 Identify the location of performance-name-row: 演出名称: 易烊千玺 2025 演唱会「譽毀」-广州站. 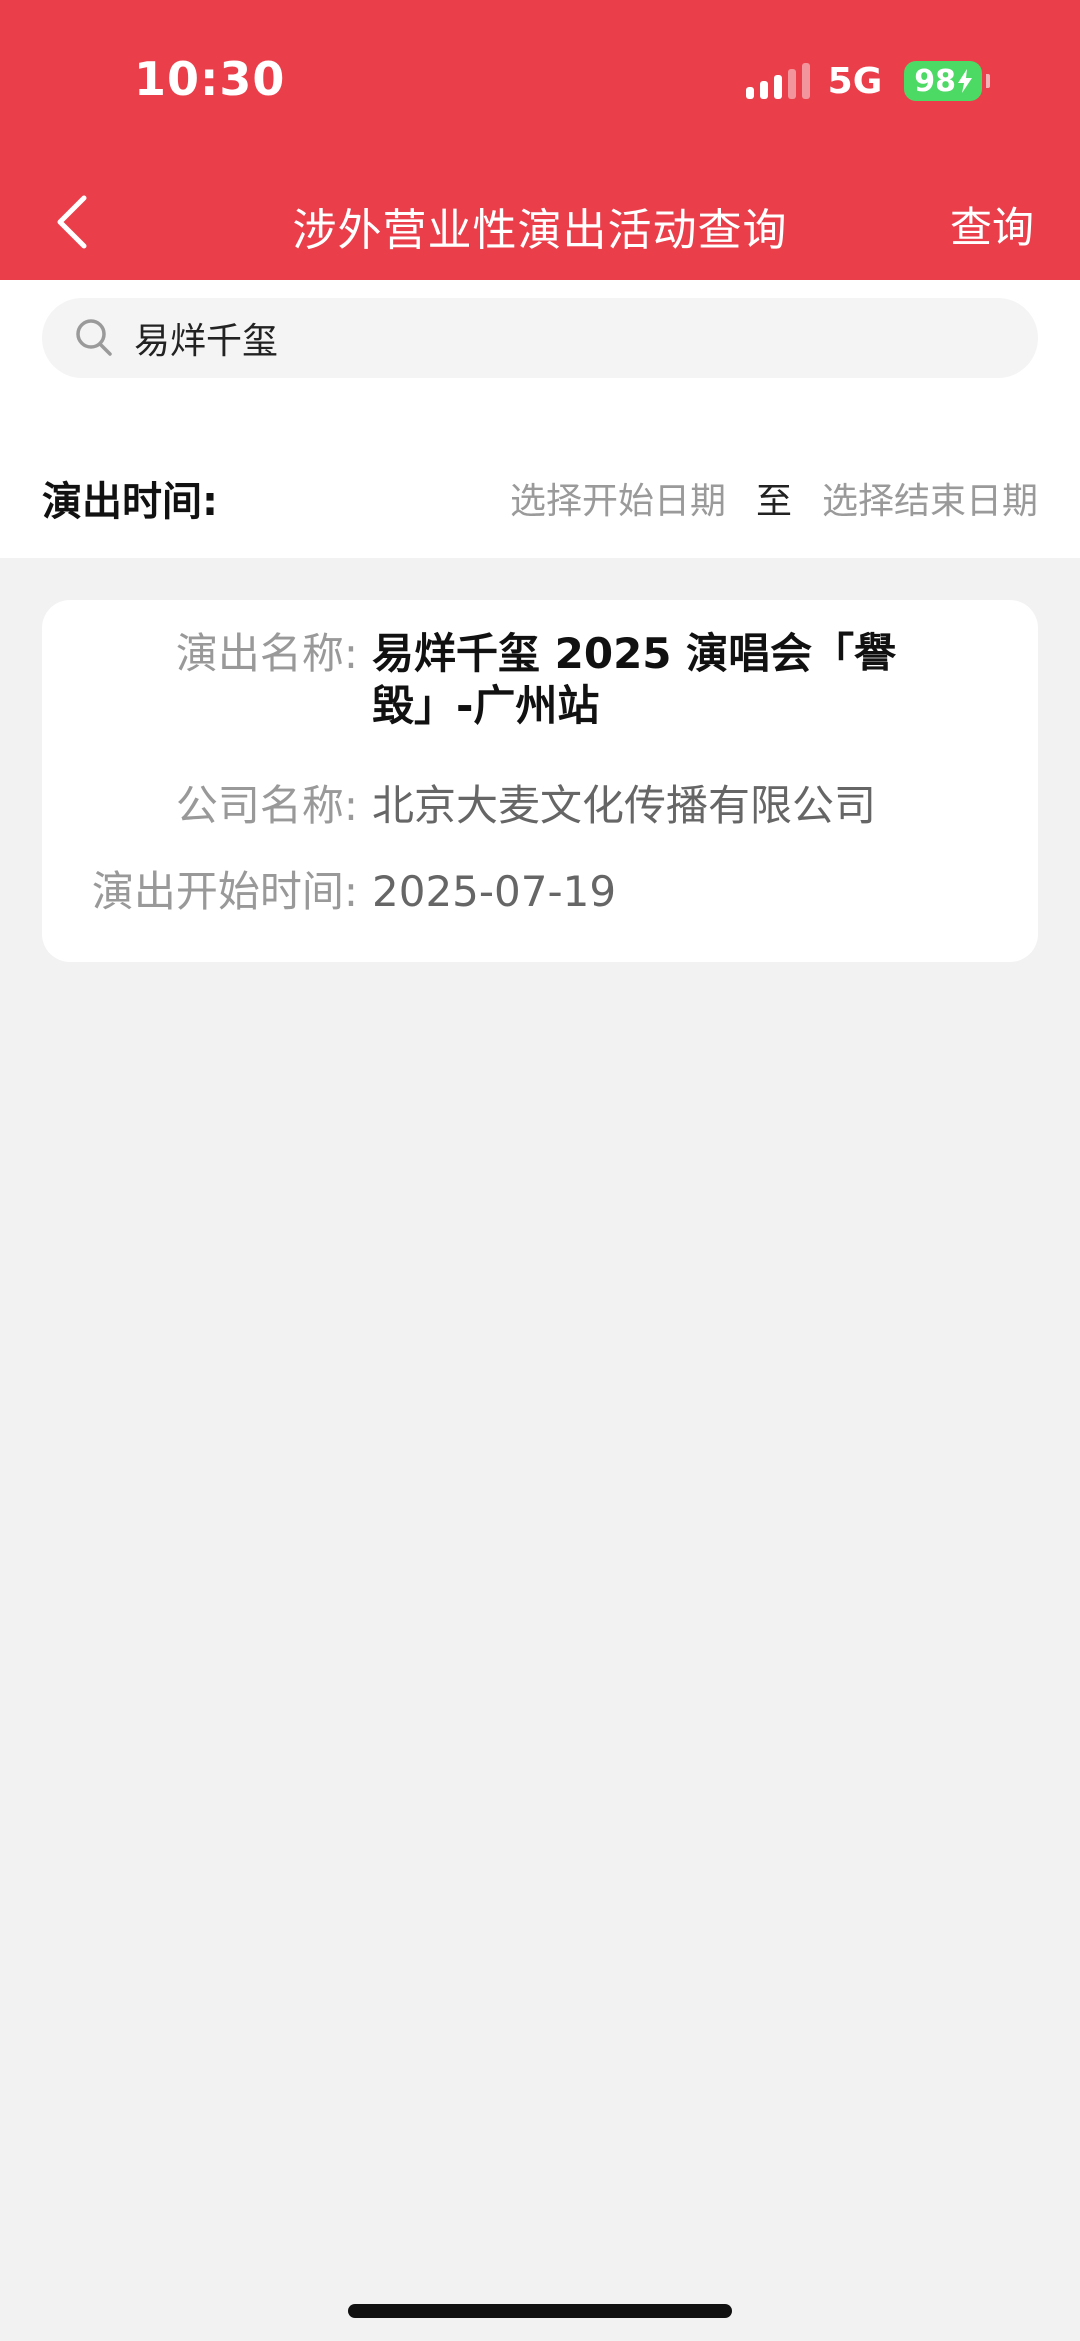
(540, 680).